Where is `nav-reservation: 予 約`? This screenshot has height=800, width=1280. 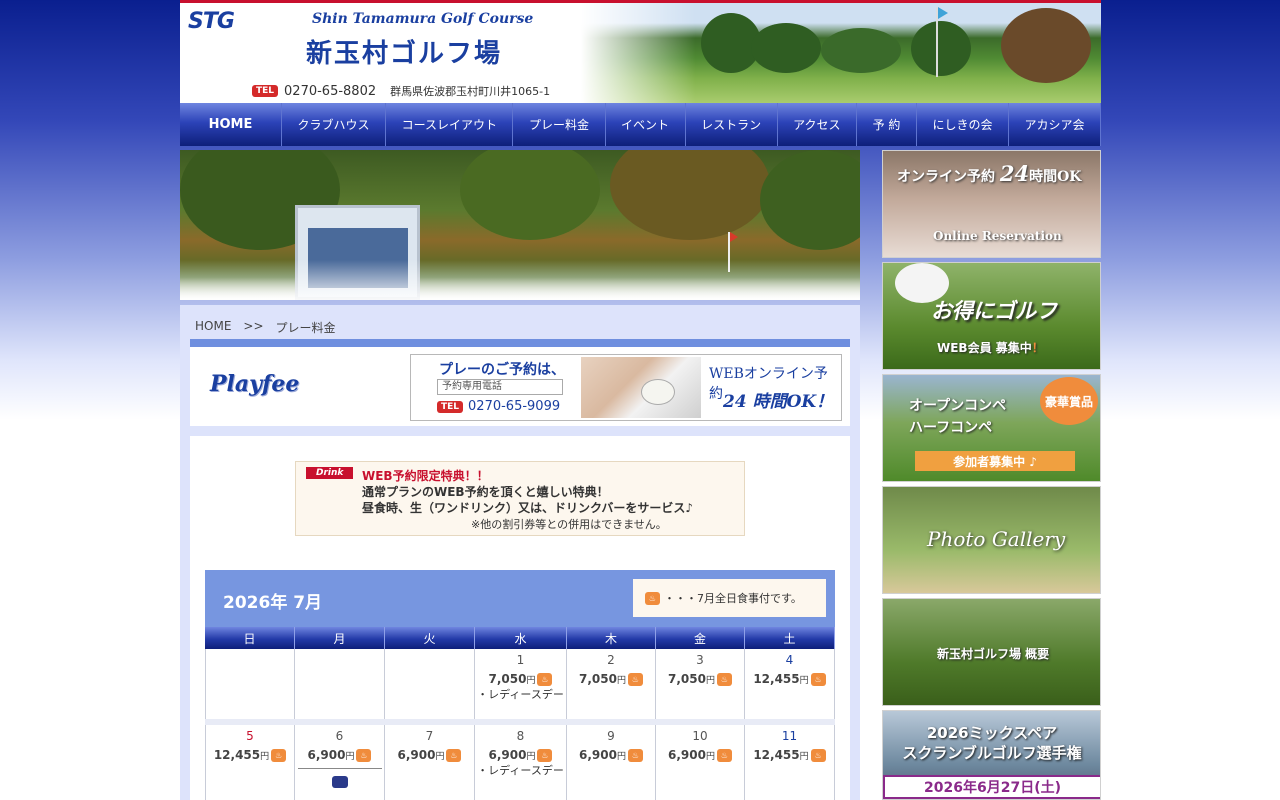
nav-reservation: 予 約 is located at coordinates (887, 124).